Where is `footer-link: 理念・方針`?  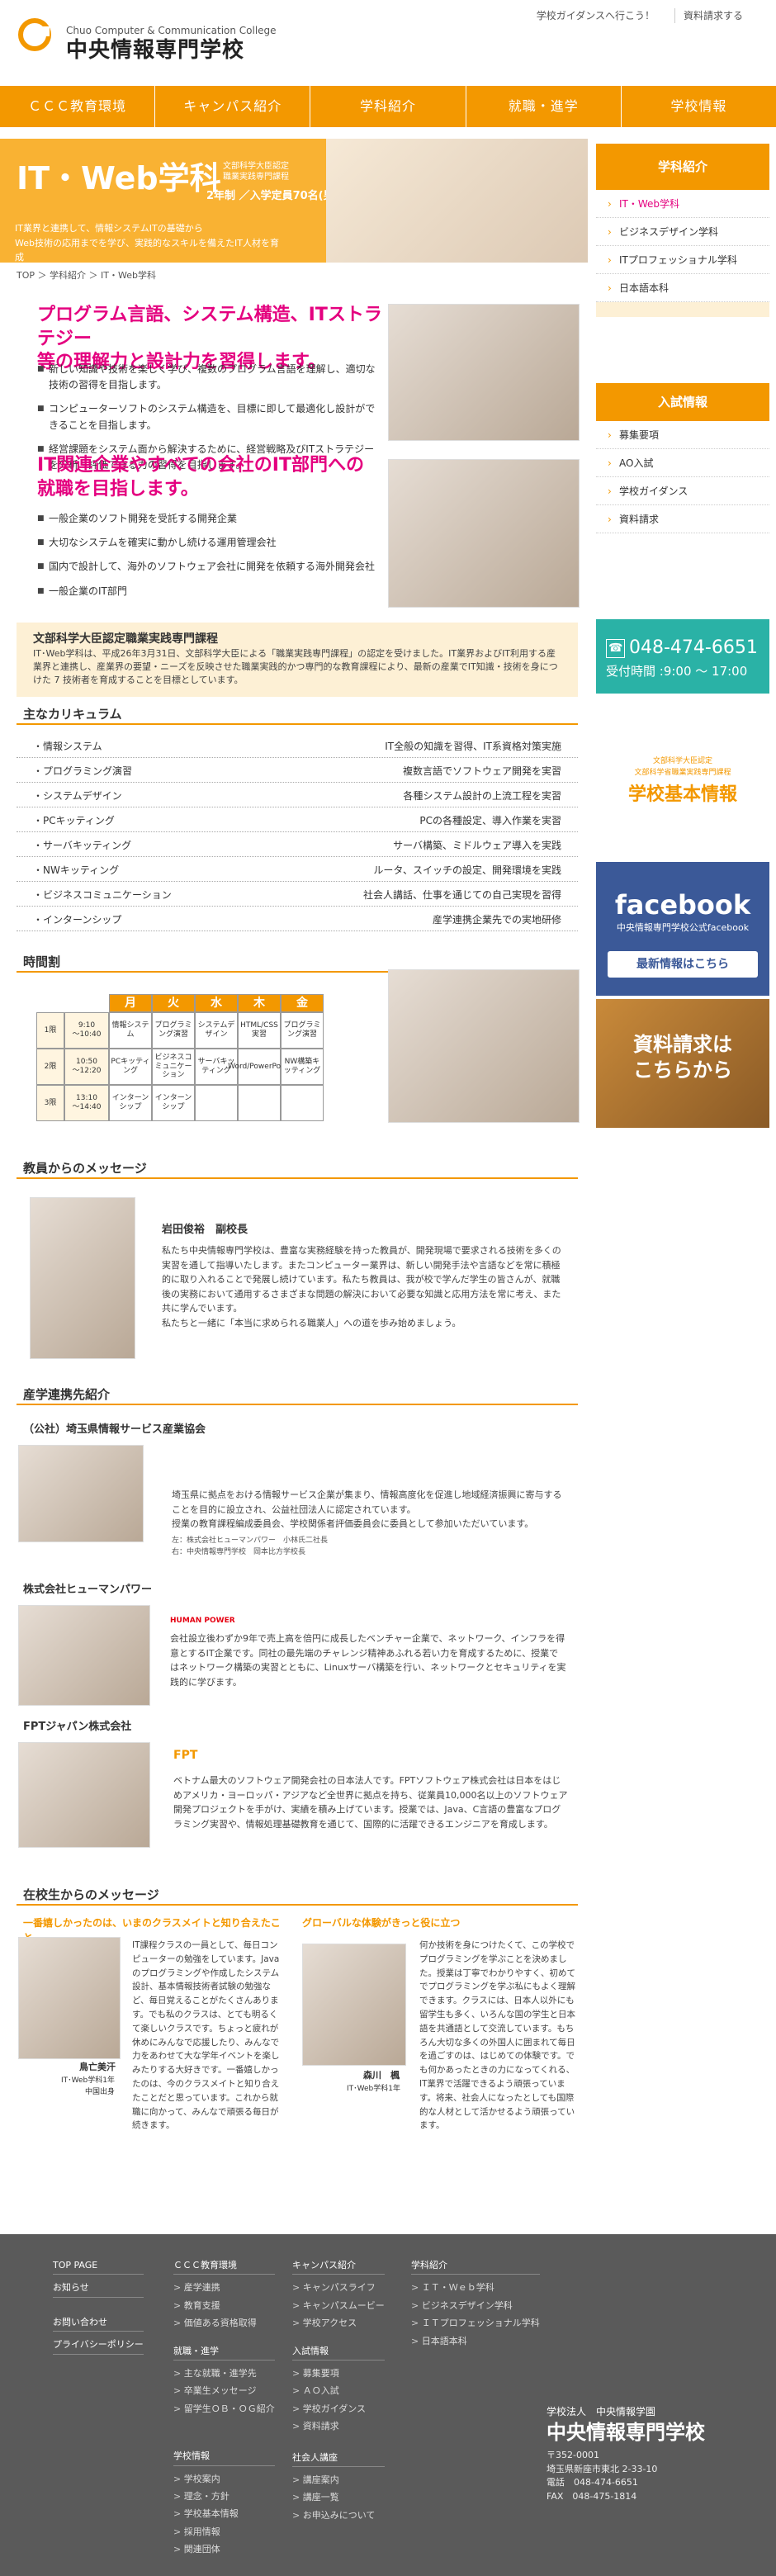 footer-link: 理念・方針 is located at coordinates (224, 2496).